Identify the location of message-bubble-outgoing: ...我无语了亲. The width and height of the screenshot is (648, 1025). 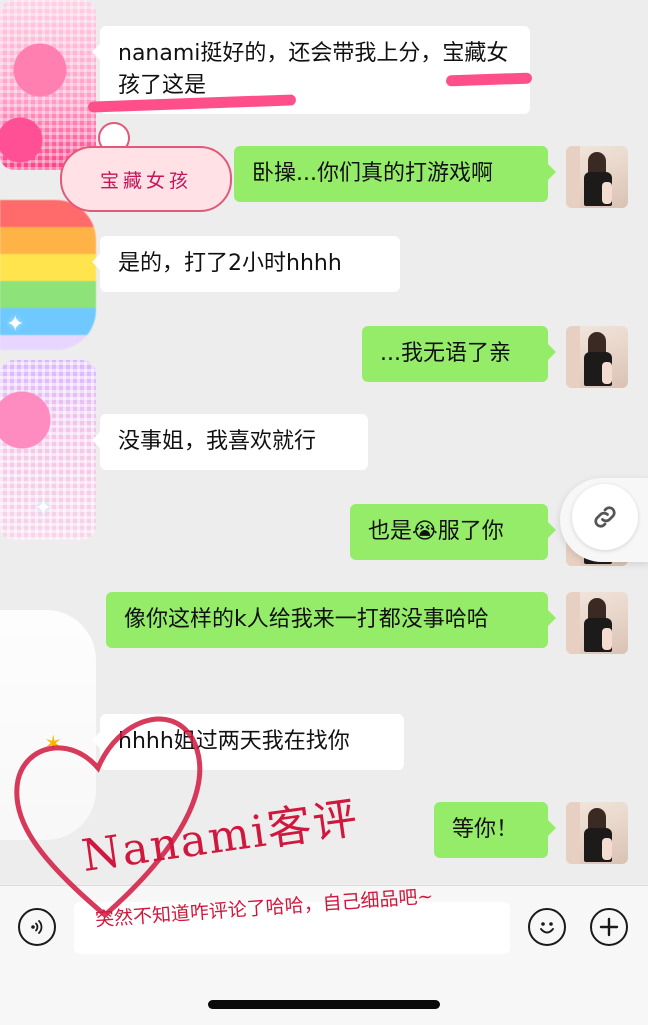
(459, 354).